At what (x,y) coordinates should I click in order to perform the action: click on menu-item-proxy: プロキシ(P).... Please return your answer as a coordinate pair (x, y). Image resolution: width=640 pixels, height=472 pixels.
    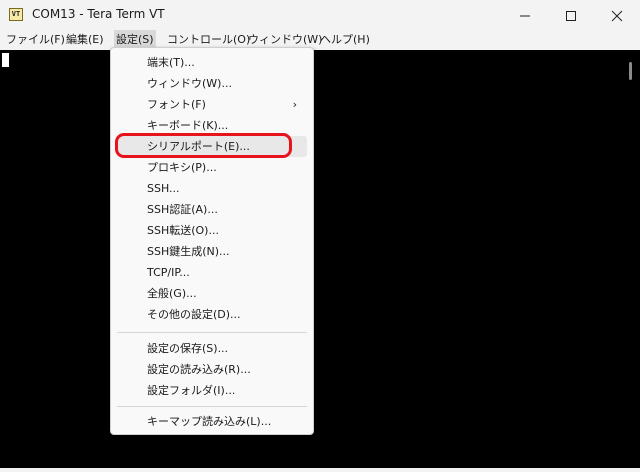
    Looking at the image, I should click on (212, 167).